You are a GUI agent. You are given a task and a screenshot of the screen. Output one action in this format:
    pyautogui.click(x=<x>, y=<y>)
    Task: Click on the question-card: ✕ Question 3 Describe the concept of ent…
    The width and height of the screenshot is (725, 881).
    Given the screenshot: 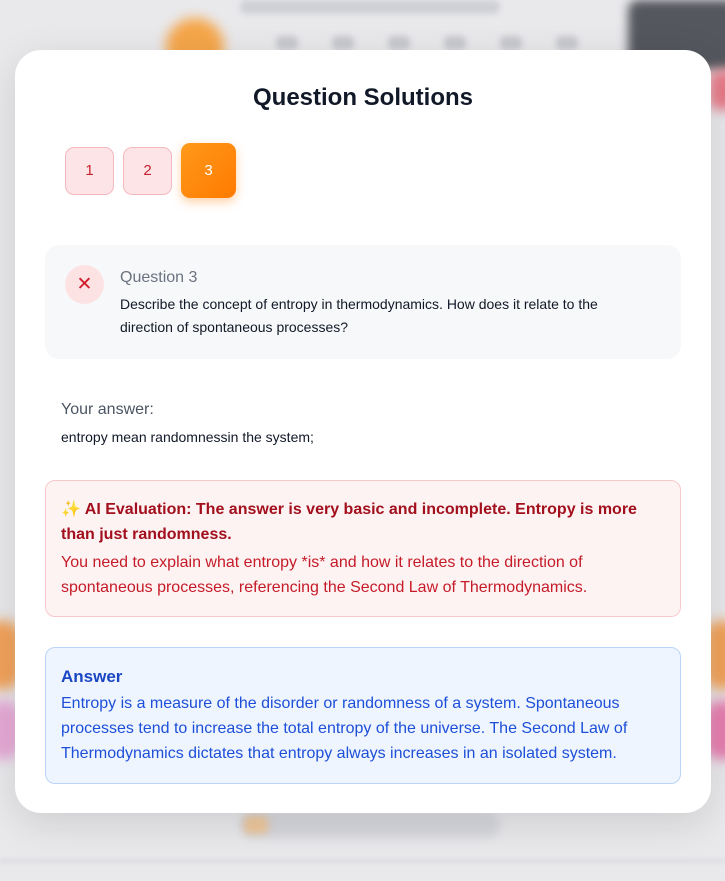 What is the action you would take?
    pyautogui.click(x=363, y=302)
    